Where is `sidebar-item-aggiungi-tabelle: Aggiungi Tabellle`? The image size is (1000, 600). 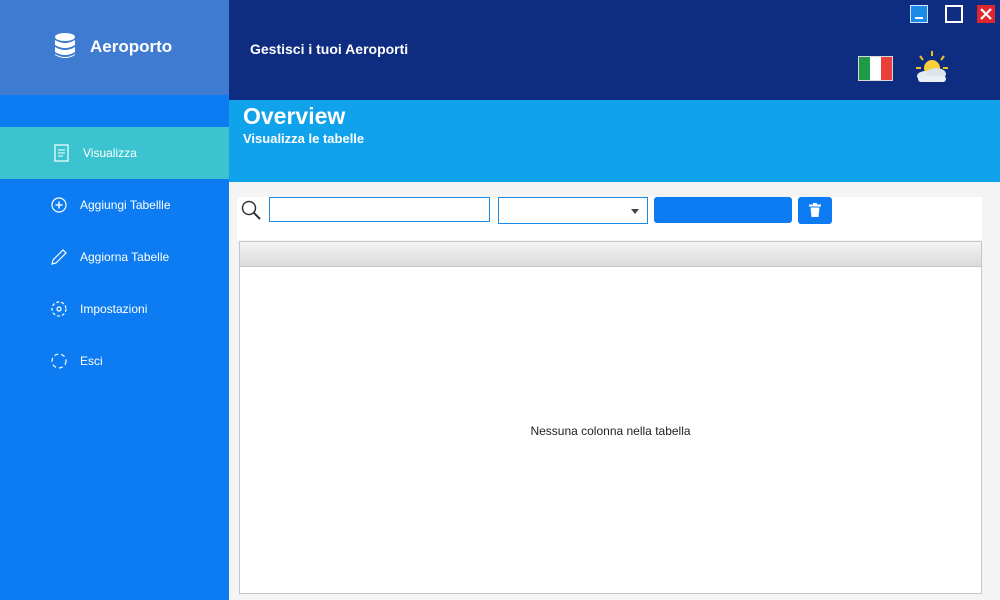 sidebar-item-aggiungi-tabelle: Aggiungi Tabellle is located at coordinates (114, 205).